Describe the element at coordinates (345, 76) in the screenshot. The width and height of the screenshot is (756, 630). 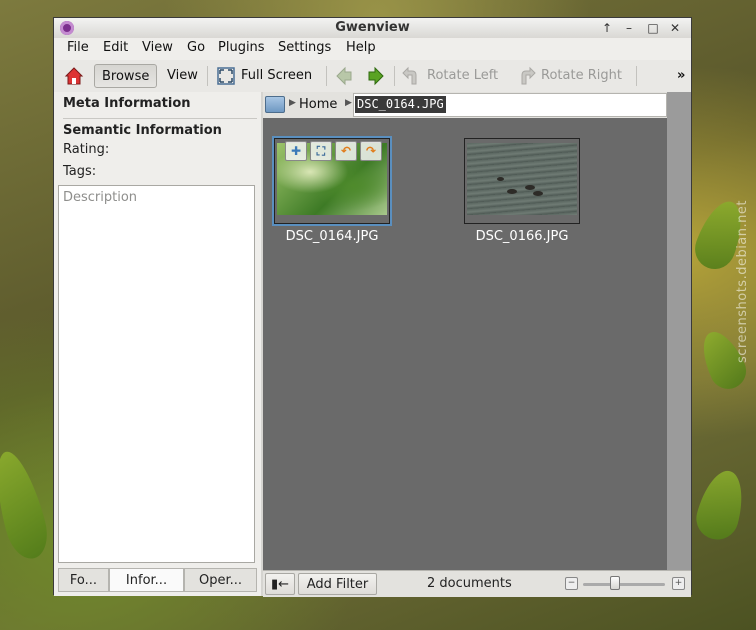
I see `previous-arrow-icon` at that location.